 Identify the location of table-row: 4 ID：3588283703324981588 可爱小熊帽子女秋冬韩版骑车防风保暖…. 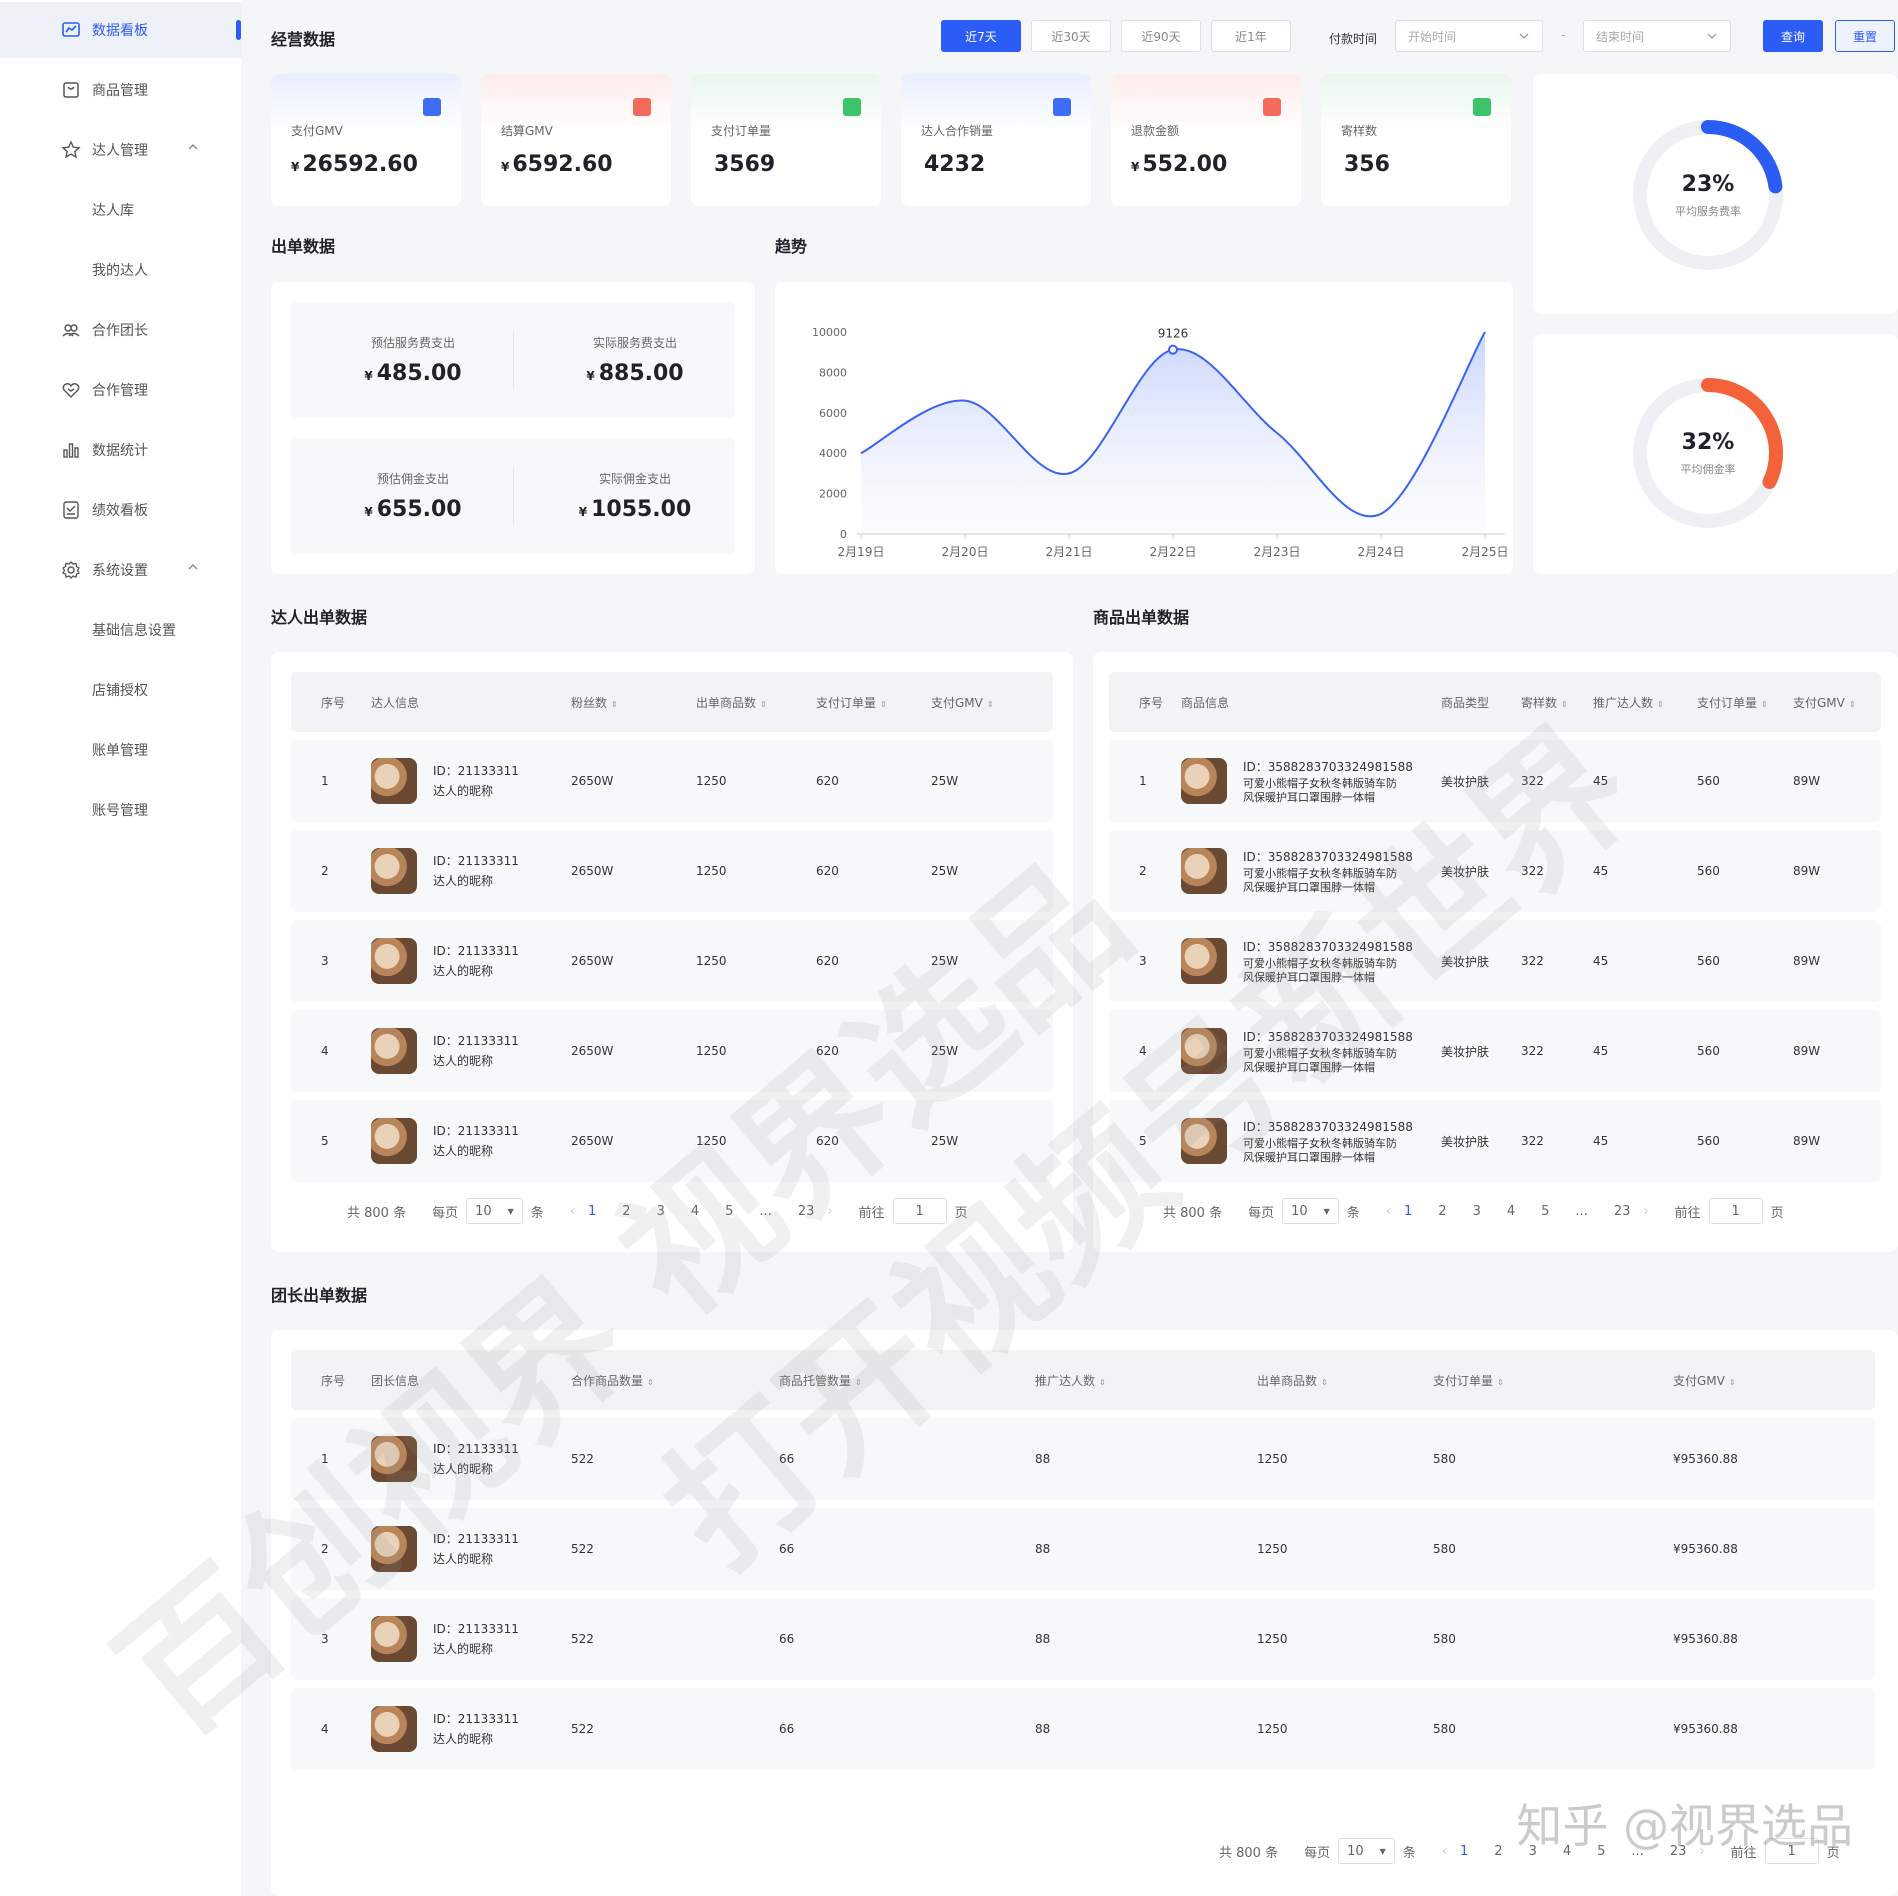
(1495, 1051).